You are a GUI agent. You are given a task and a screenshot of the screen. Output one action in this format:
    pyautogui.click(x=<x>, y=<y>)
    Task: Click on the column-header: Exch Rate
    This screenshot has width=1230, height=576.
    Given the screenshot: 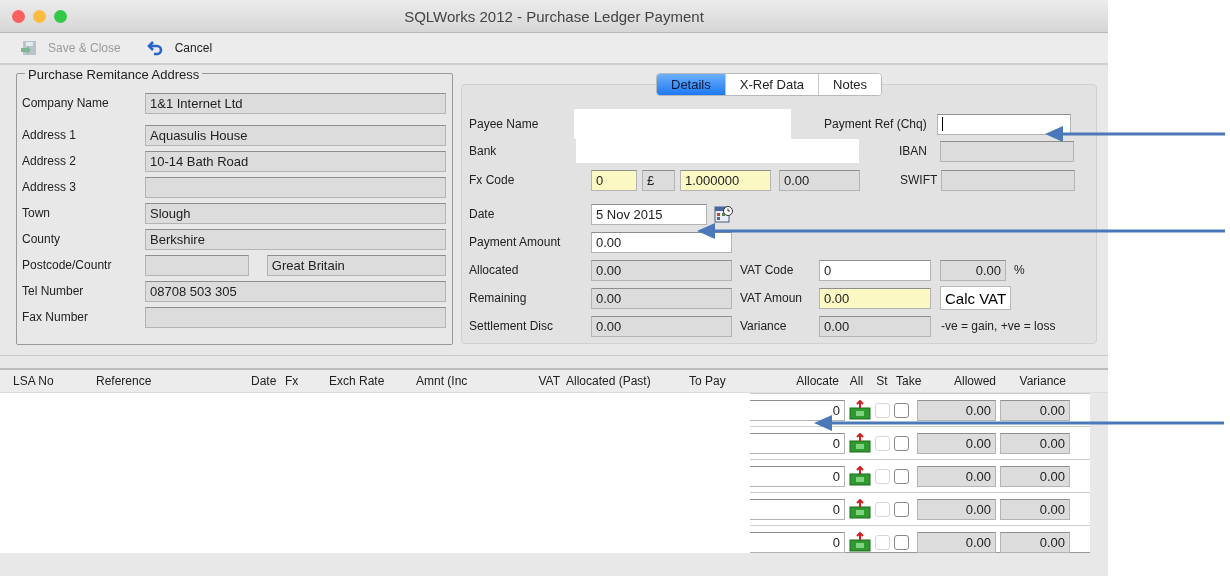 What is the action you would take?
    pyautogui.click(x=369, y=381)
    